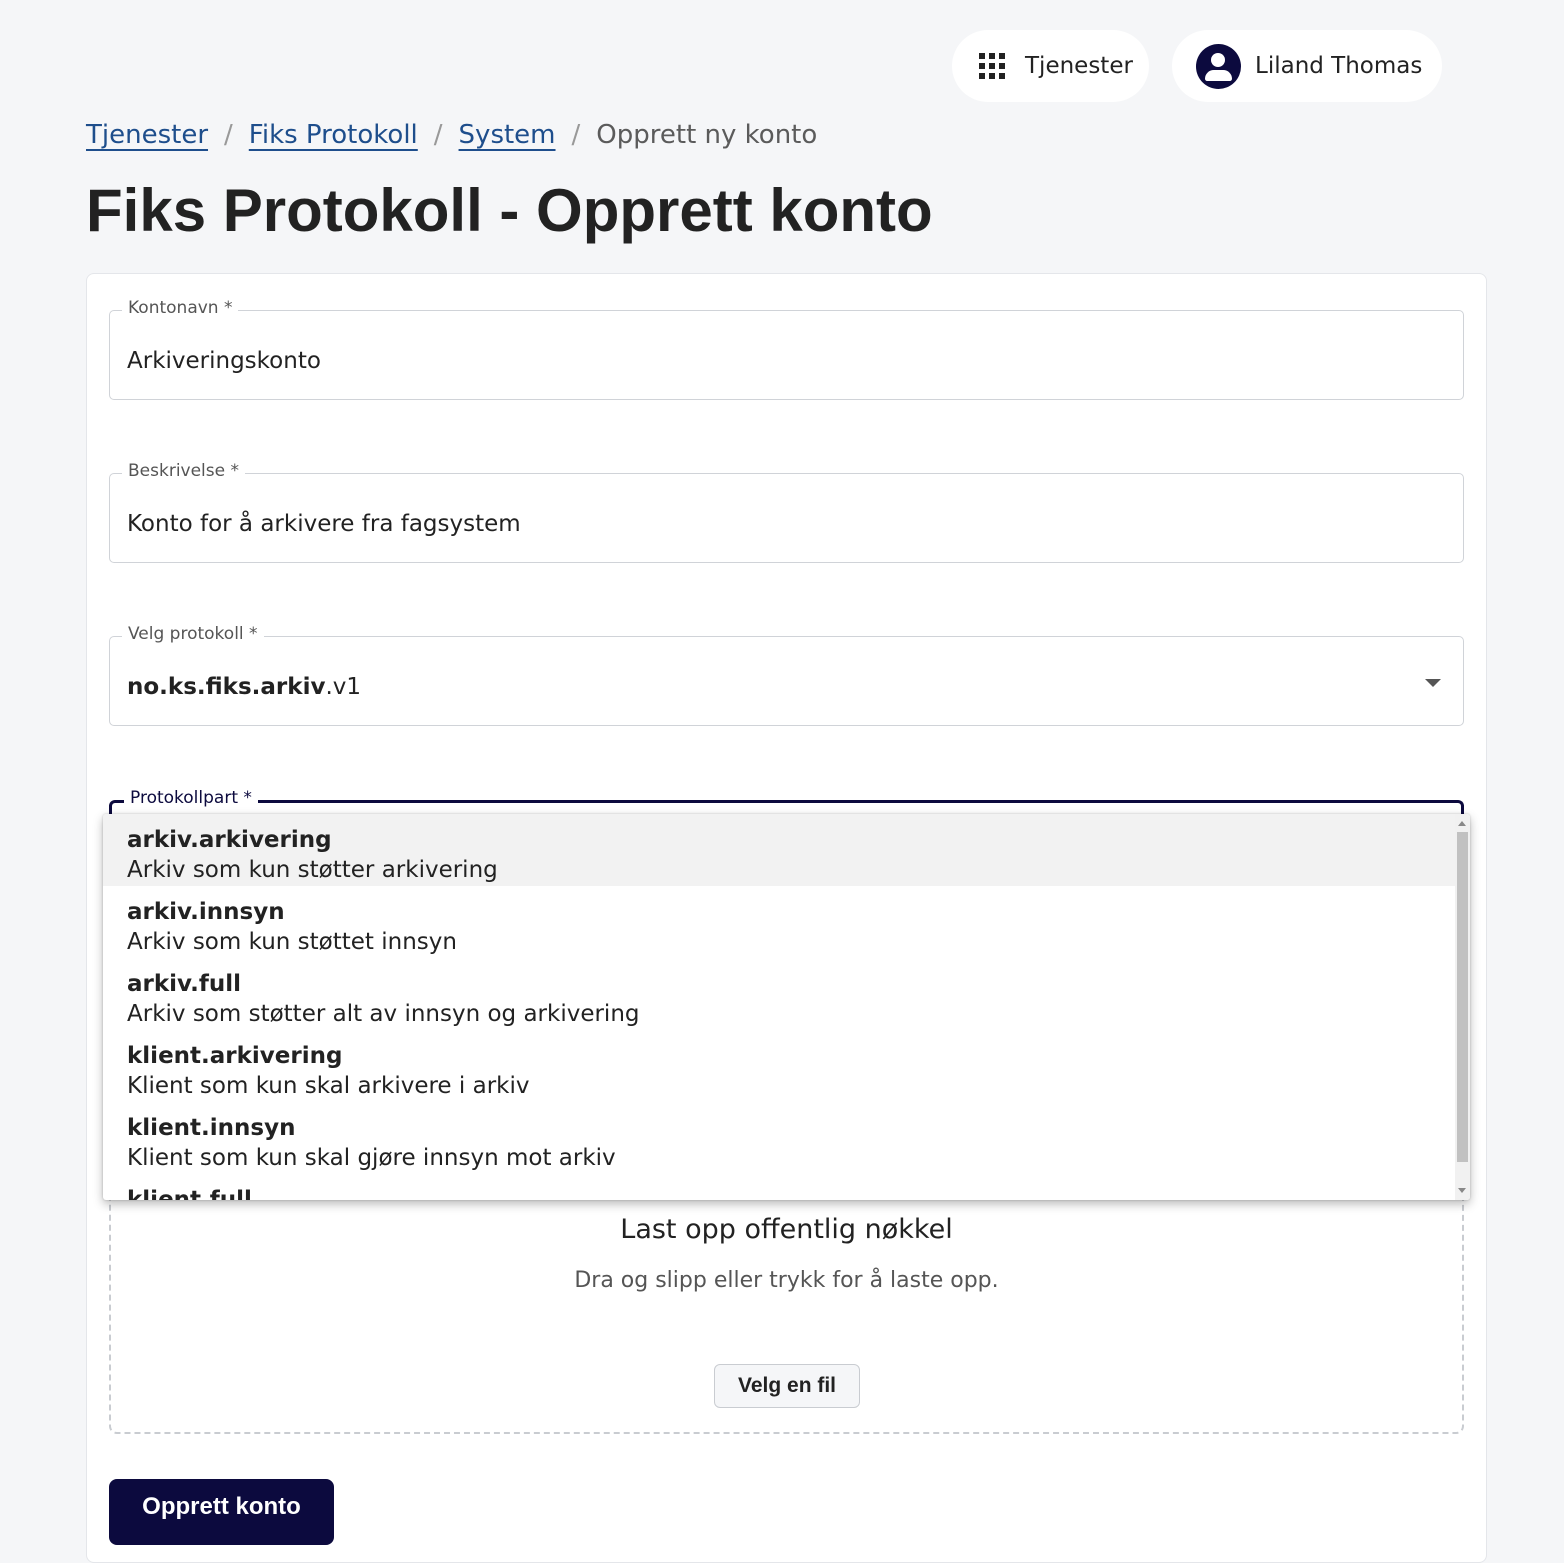 This screenshot has width=1564, height=1563. Describe the element at coordinates (193, 634) in the screenshot. I see `protokoll-label: Velg protokoll *` at that location.